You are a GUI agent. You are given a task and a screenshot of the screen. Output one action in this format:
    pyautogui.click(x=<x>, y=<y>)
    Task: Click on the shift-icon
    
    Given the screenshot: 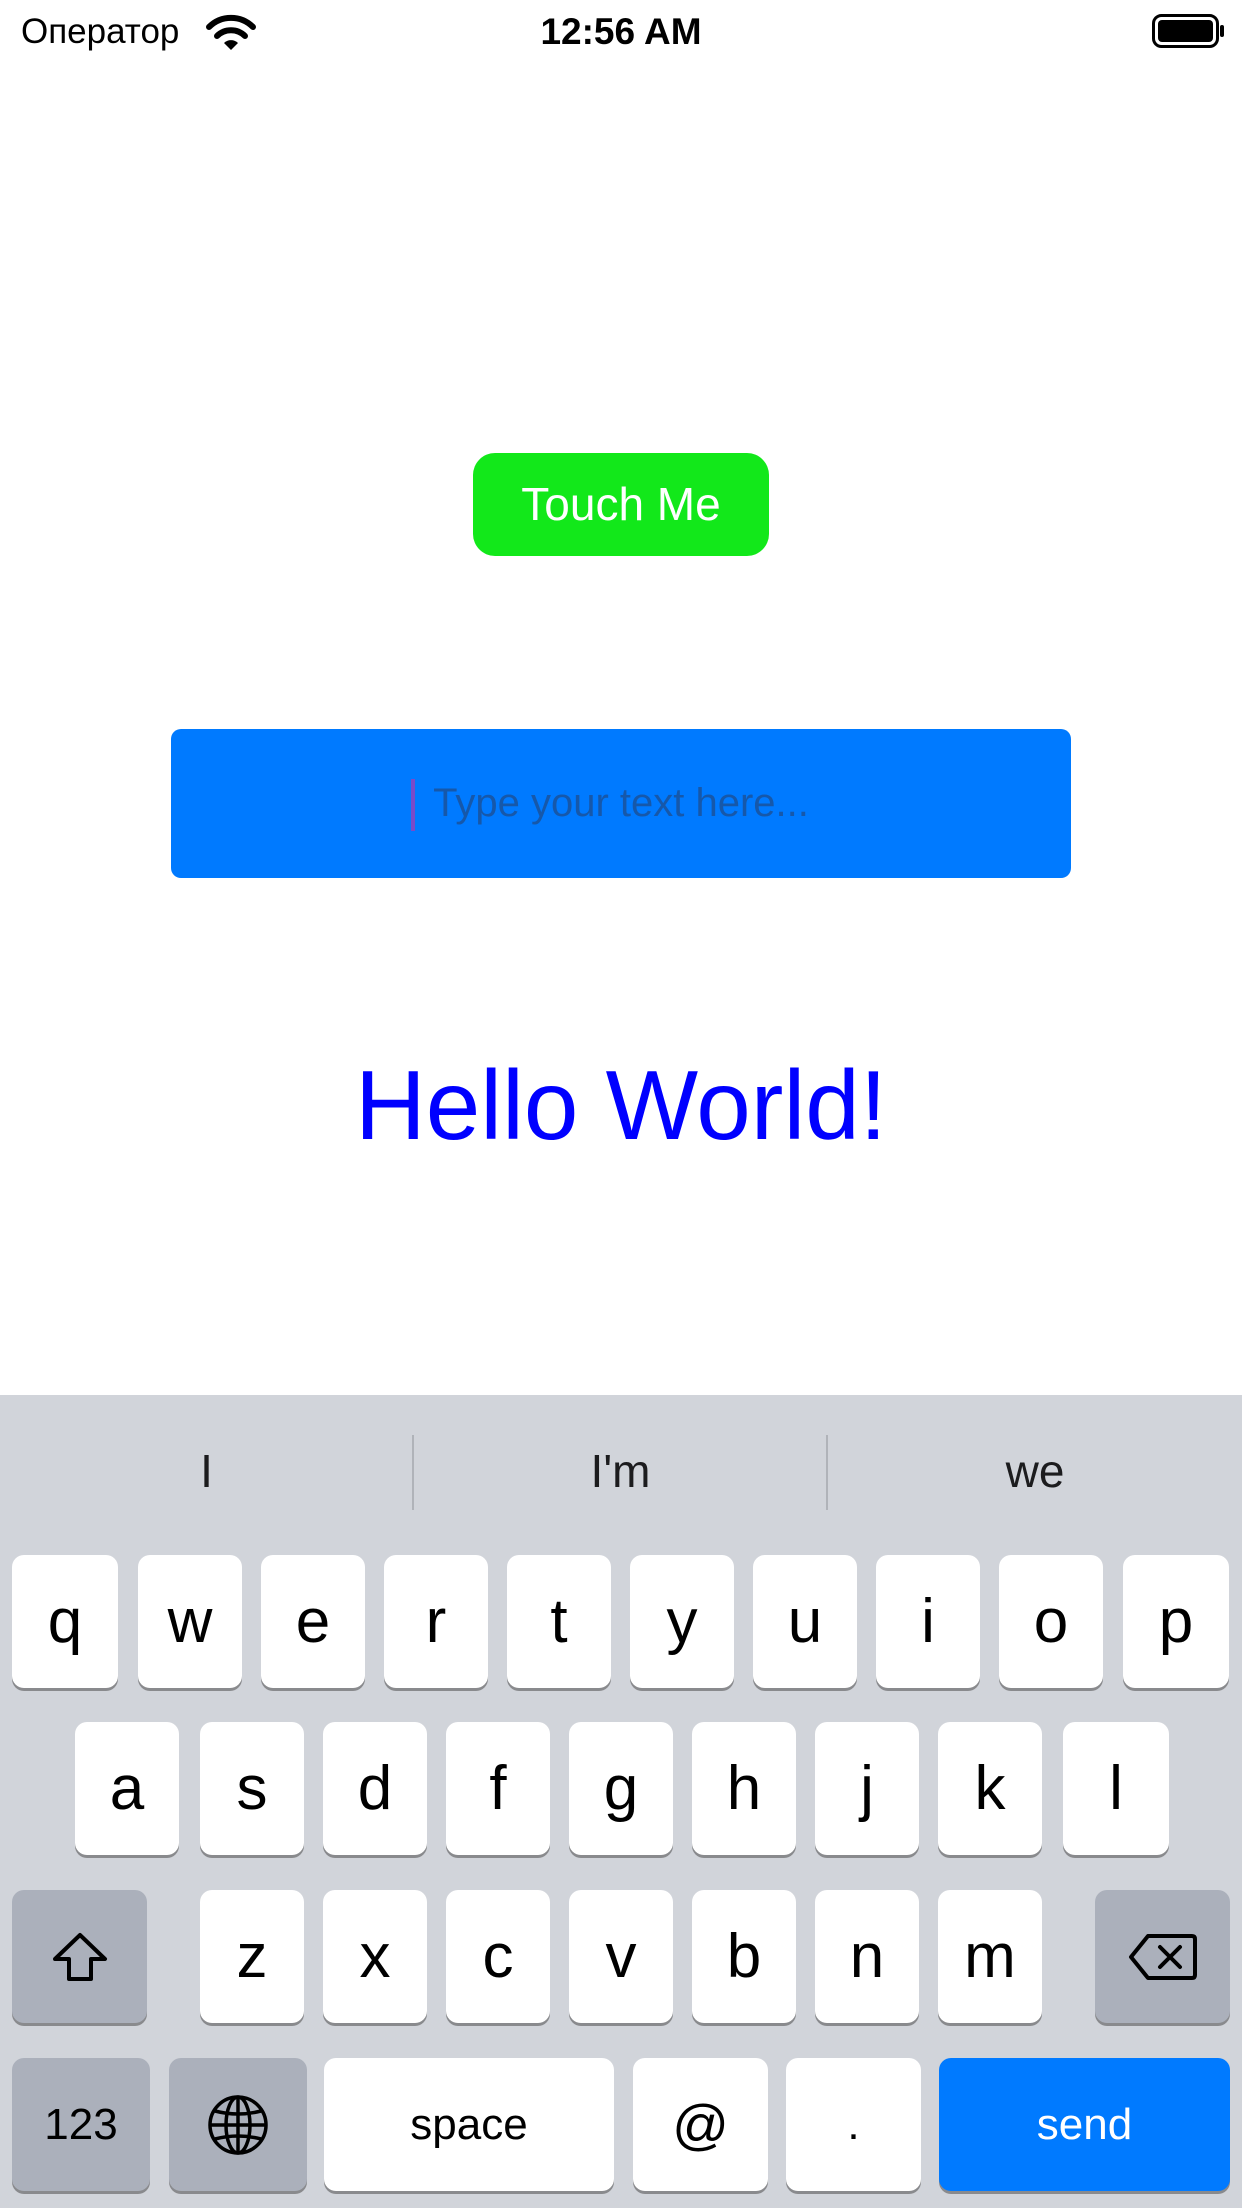 What is the action you would take?
    pyautogui.click(x=79, y=1956)
    